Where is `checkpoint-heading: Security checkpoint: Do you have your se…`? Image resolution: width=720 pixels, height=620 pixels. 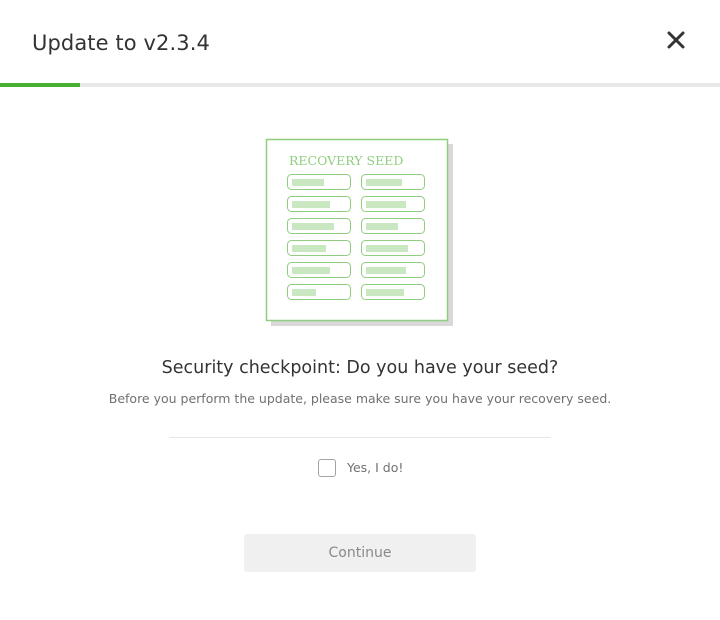 checkpoint-heading: Security checkpoint: Do you have your se… is located at coordinates (360, 368).